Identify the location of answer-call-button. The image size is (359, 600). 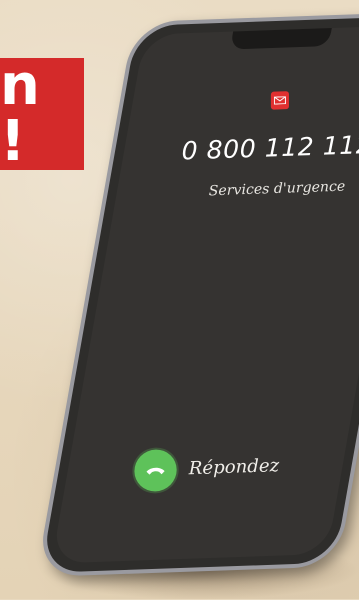
(155, 470).